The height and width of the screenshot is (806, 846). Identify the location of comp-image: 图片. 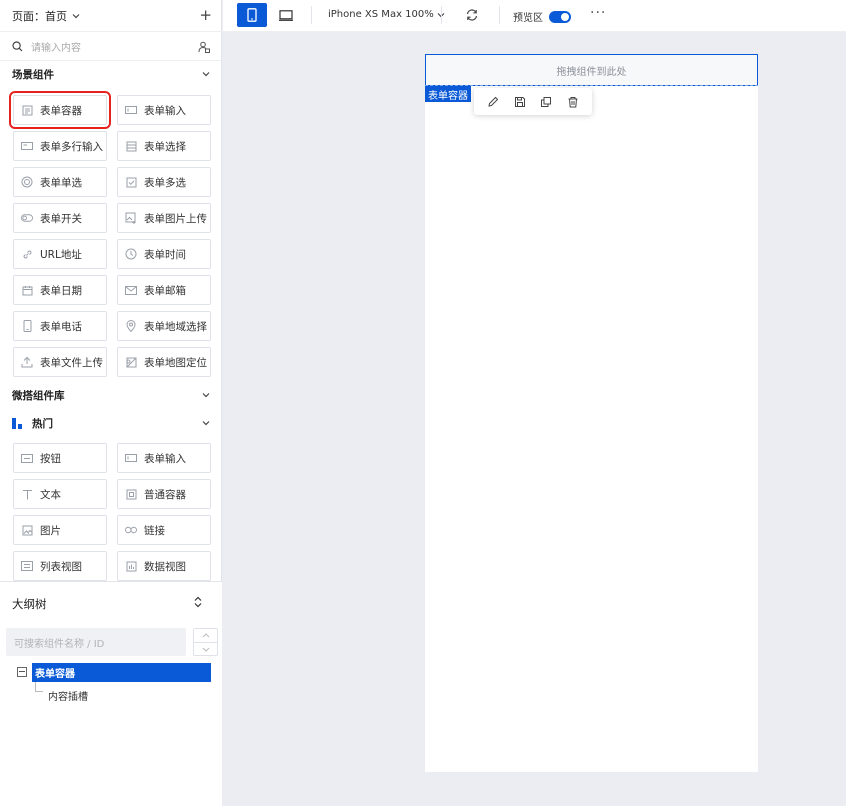
(60, 530).